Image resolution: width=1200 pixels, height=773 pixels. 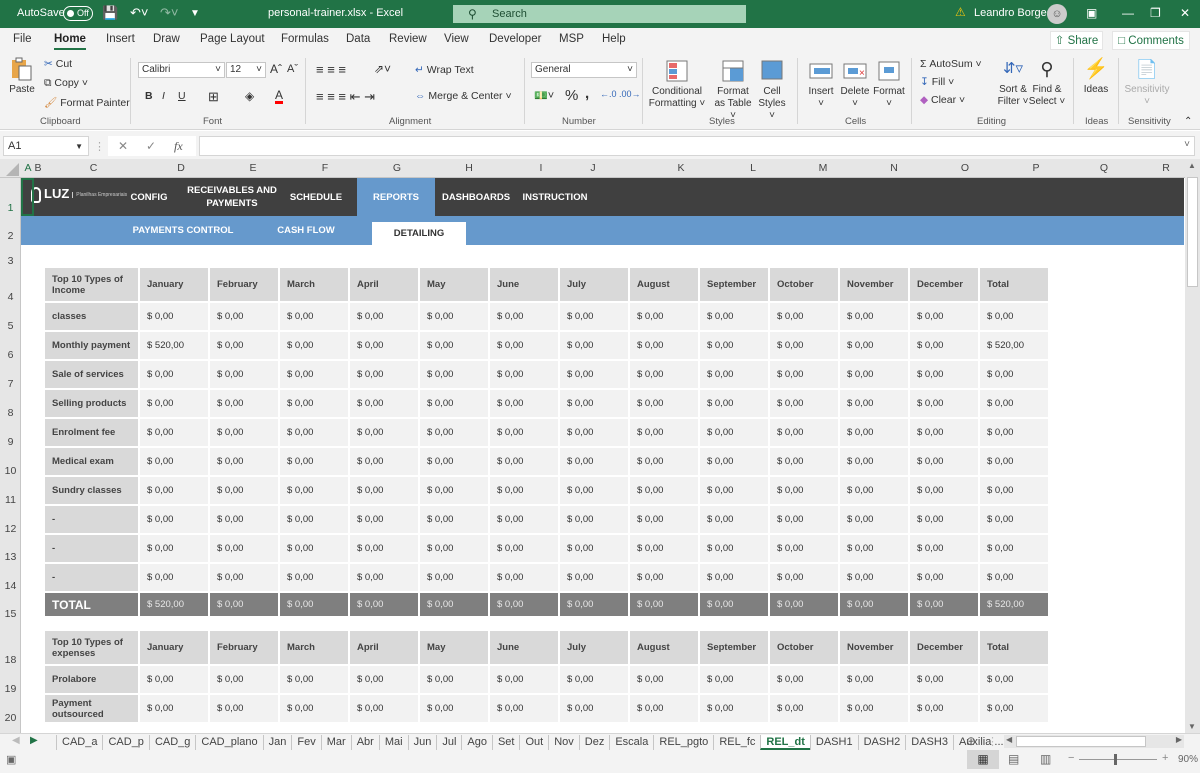 I want to click on expand-formula-icon: ˅, so click(x=1187, y=144).